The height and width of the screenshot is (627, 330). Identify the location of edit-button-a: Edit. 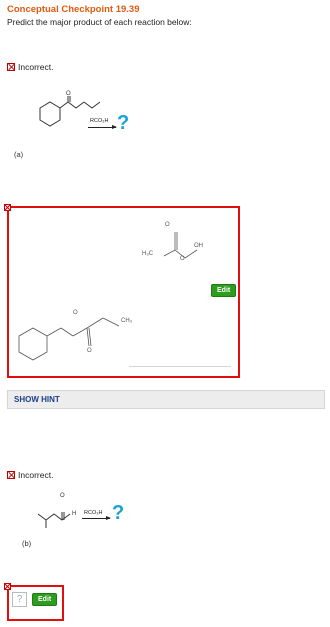
(224, 290).